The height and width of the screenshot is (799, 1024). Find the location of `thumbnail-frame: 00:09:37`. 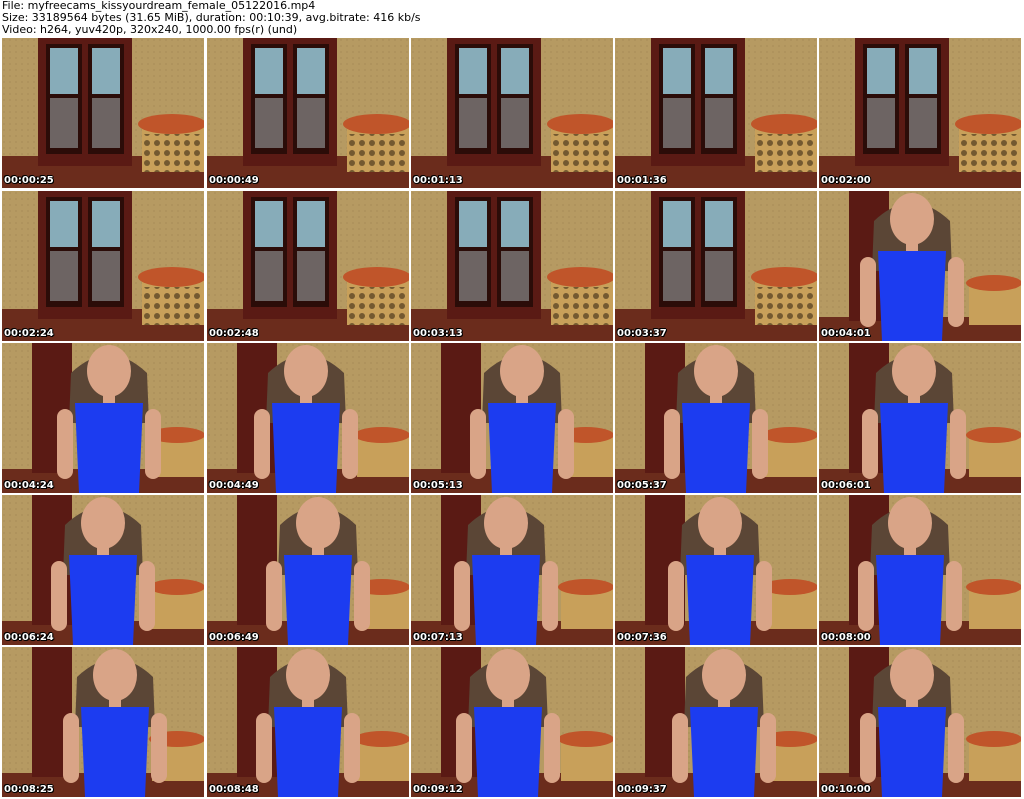

thumbnail-frame: 00:09:37 is located at coordinates (716, 722).